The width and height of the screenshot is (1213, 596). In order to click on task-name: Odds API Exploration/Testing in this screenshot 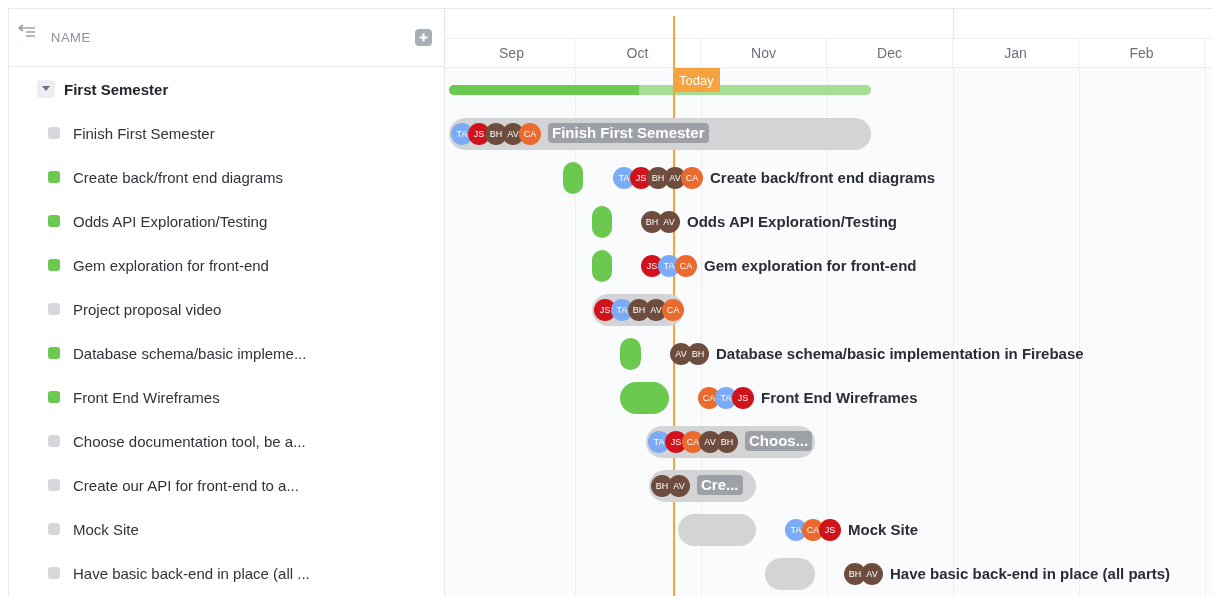, I will do `click(170, 221)`.